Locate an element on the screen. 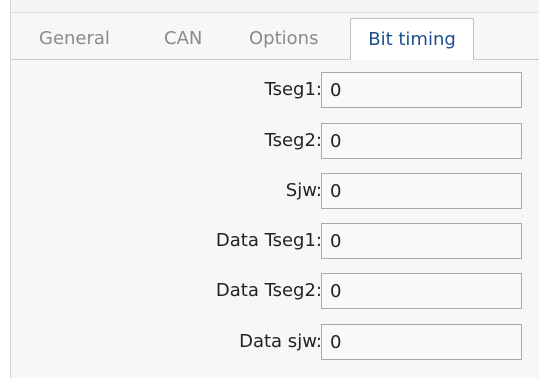 The width and height of the screenshot is (539, 378). sjw-row: Sjw: is located at coordinates (275, 191).